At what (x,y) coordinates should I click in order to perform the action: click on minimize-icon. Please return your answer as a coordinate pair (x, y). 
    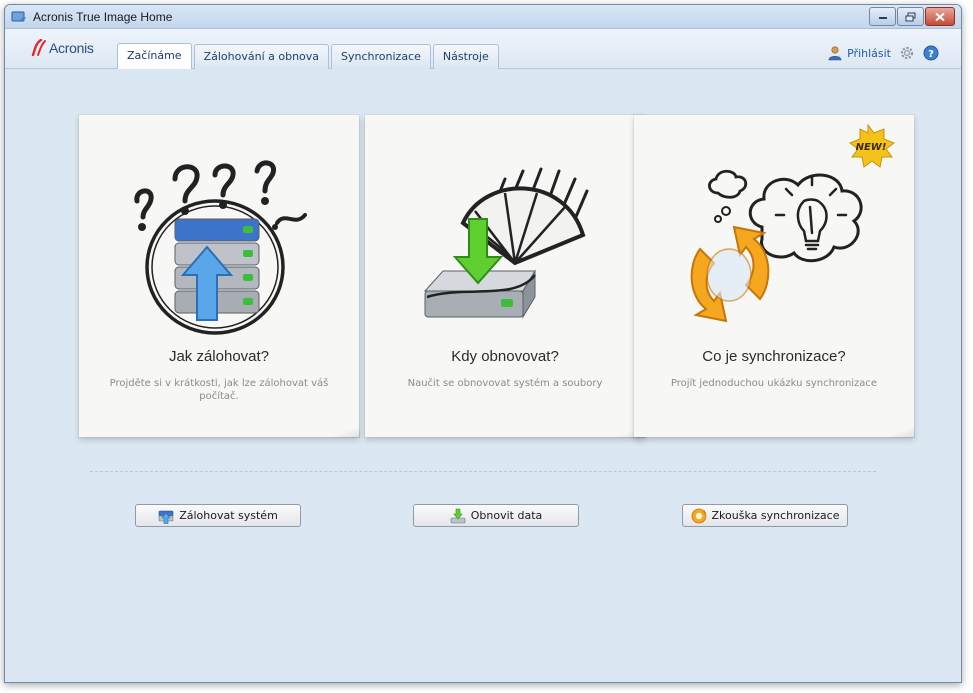
    Looking at the image, I should click on (882, 17).